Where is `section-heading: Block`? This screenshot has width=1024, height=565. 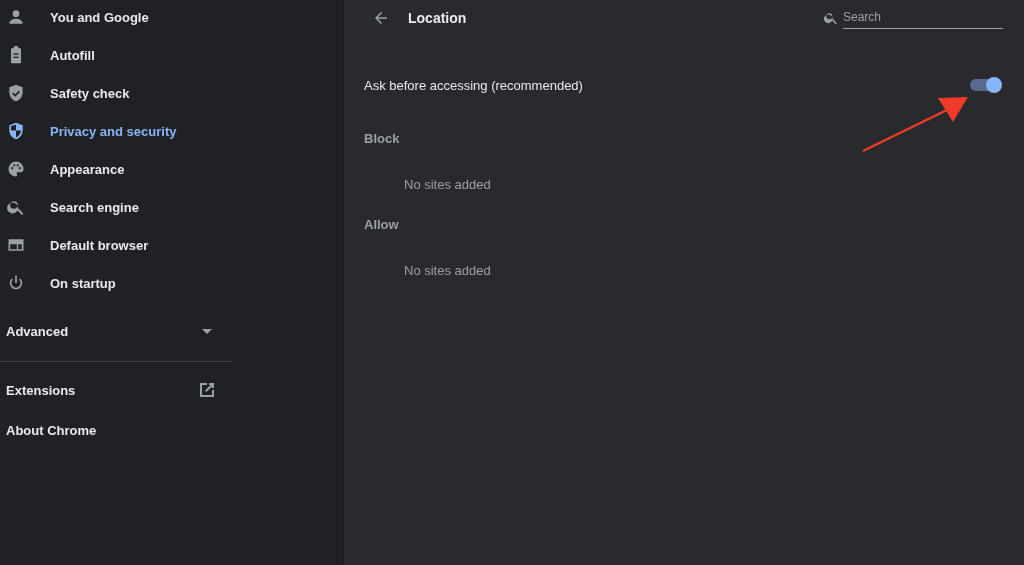 section-heading: Block is located at coordinates (382, 139).